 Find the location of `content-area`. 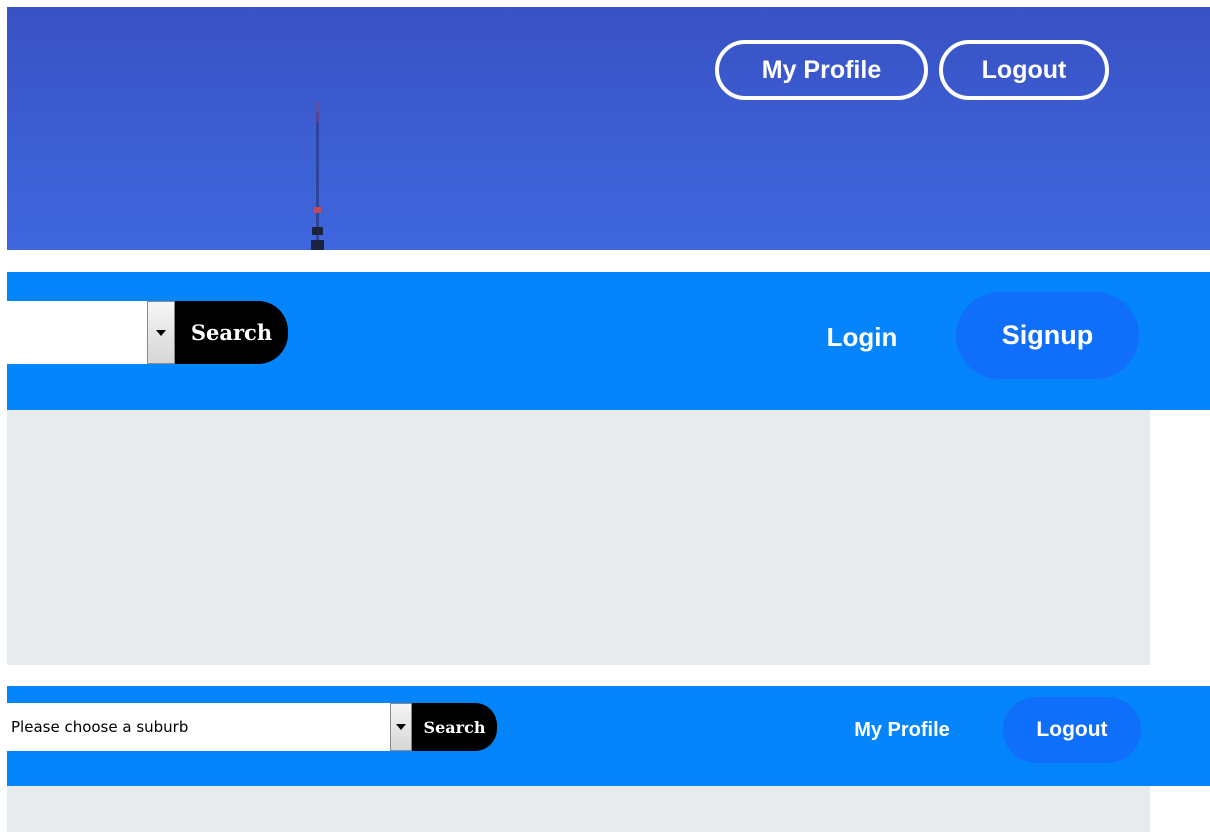

content-area is located at coordinates (578, 809).